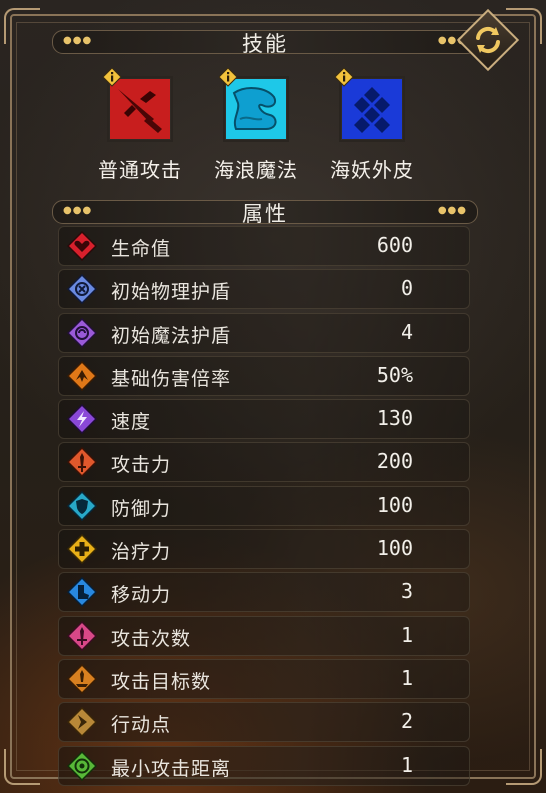 The height and width of the screenshot is (793, 546). Describe the element at coordinates (372, 125) in the screenshot. I see `skill-siren-skin: 海妖外皮` at that location.